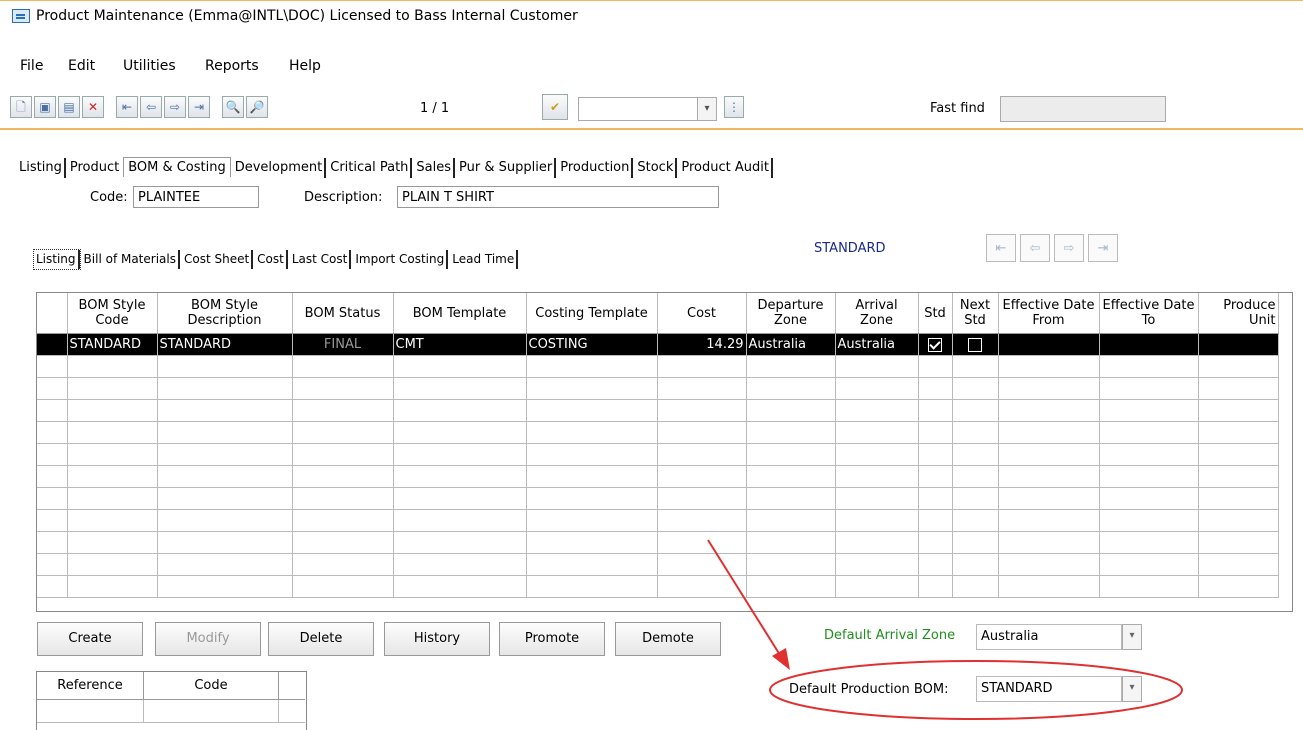 The width and height of the screenshot is (1303, 730). I want to click on first-record-icon: ⇤, so click(127, 107).